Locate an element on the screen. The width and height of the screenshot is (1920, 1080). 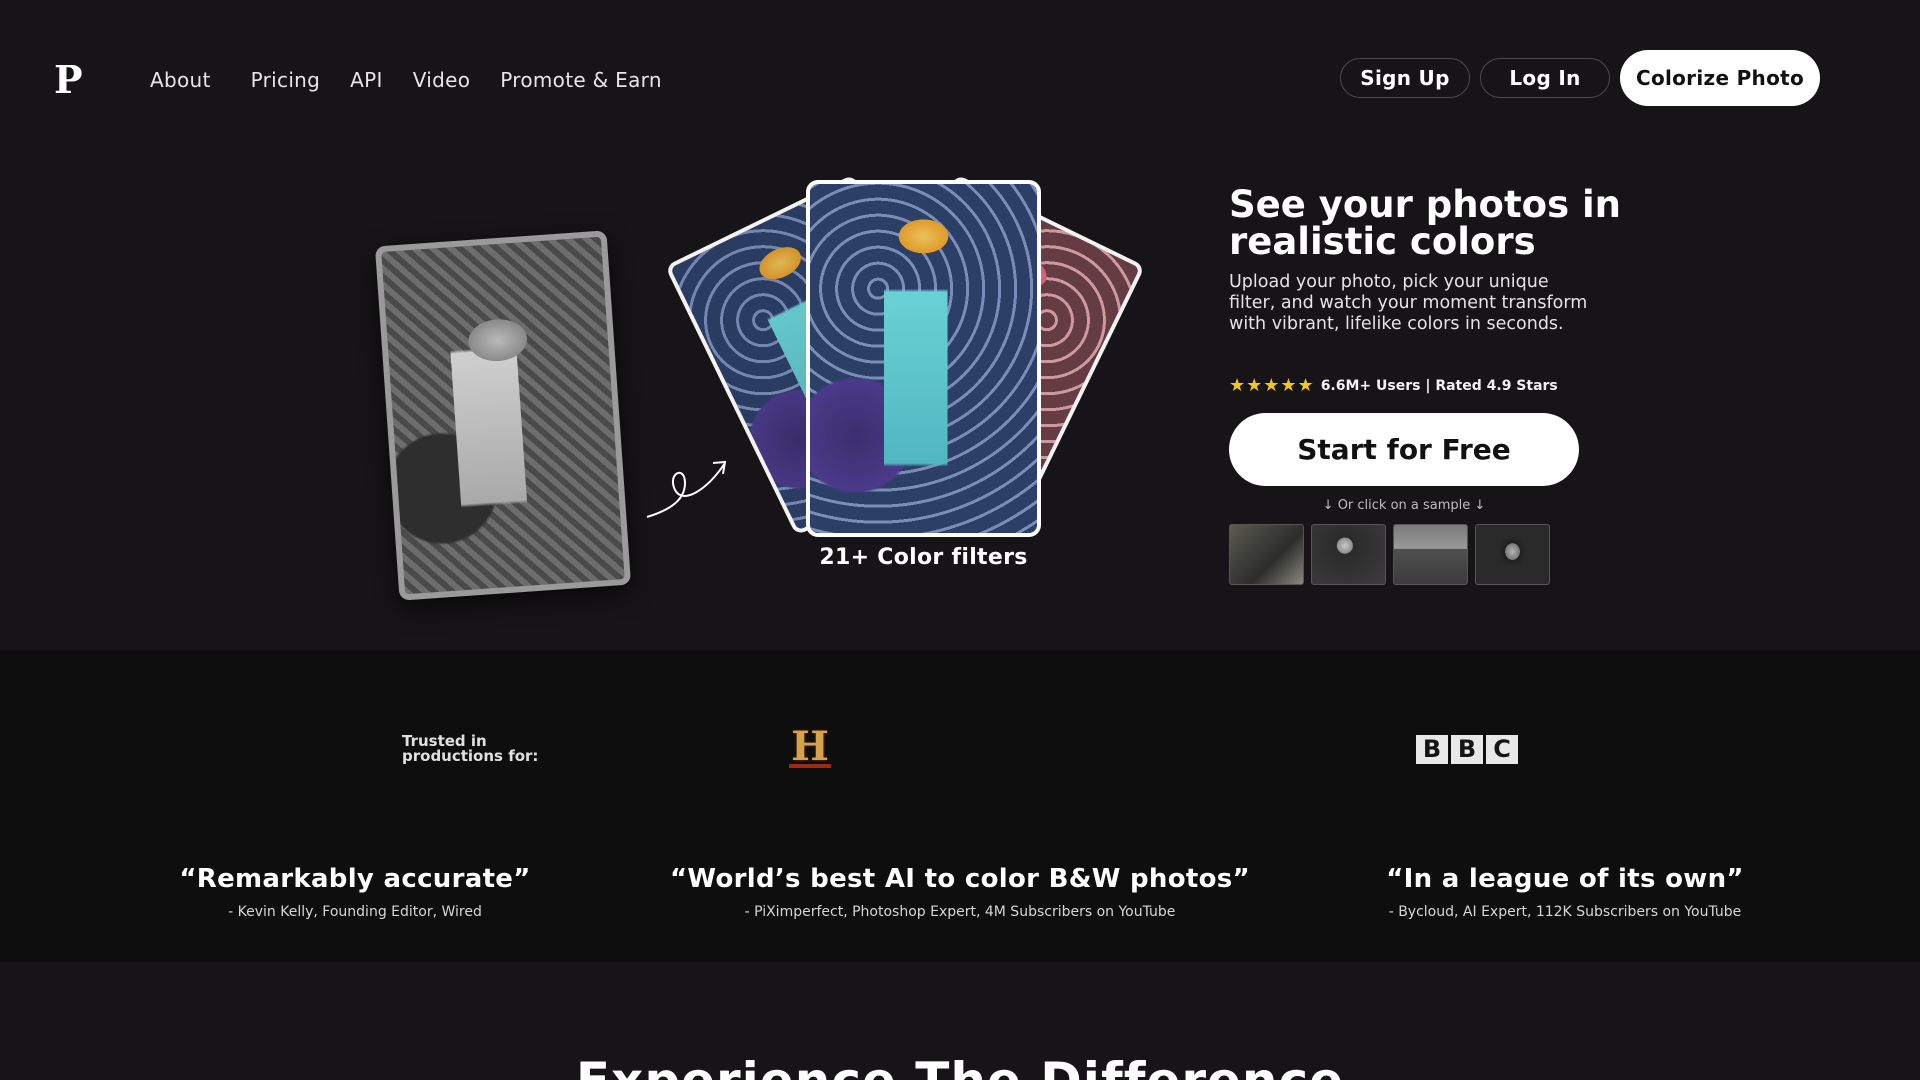
bbc-logo: B B C is located at coordinates (1468, 749).